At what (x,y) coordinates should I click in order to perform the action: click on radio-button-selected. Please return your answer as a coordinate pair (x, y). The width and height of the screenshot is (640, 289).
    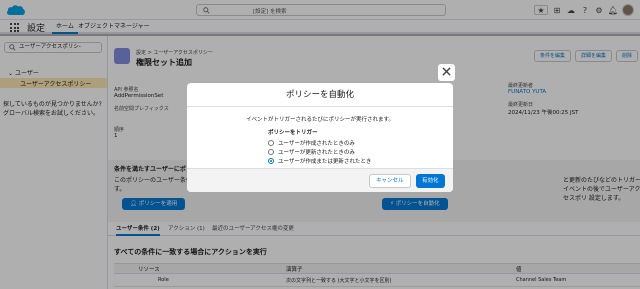
    Looking at the image, I should click on (271, 161).